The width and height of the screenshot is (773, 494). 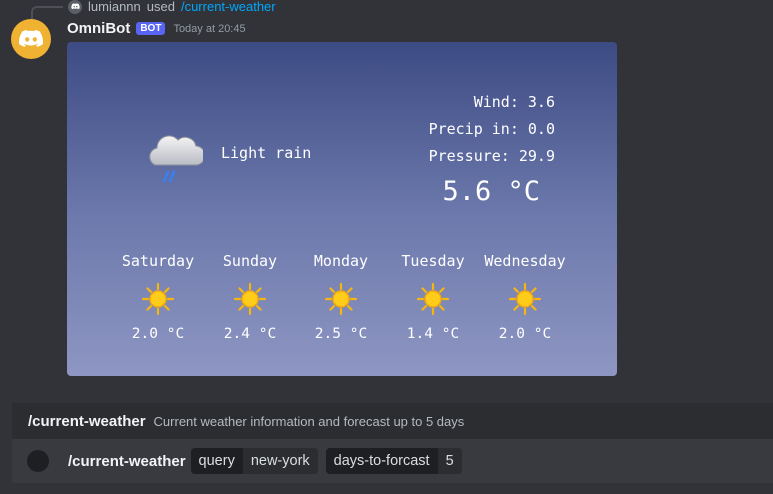 I want to click on forecast-day: Saturday 2.0 °C, so click(x=158, y=297).